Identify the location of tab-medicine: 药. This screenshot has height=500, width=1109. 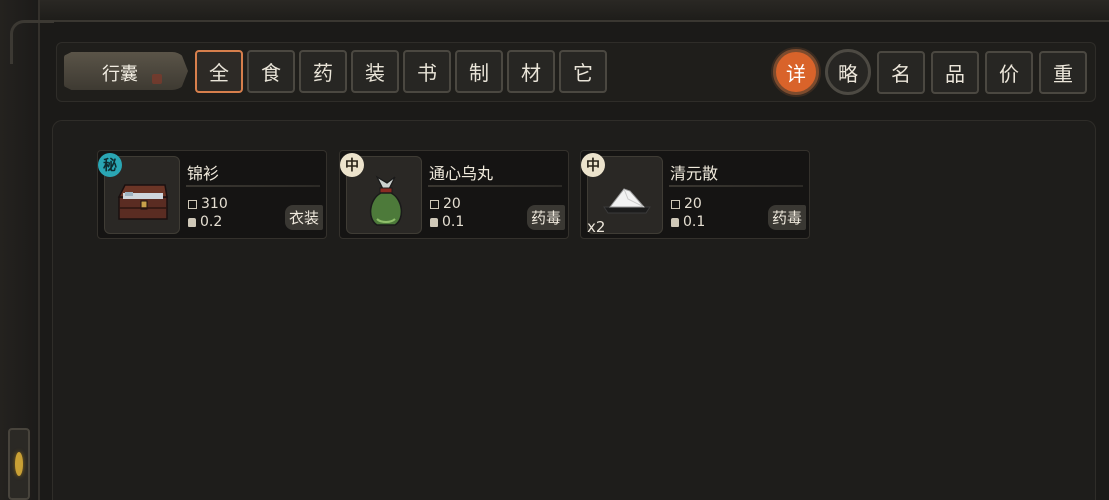
(323, 71).